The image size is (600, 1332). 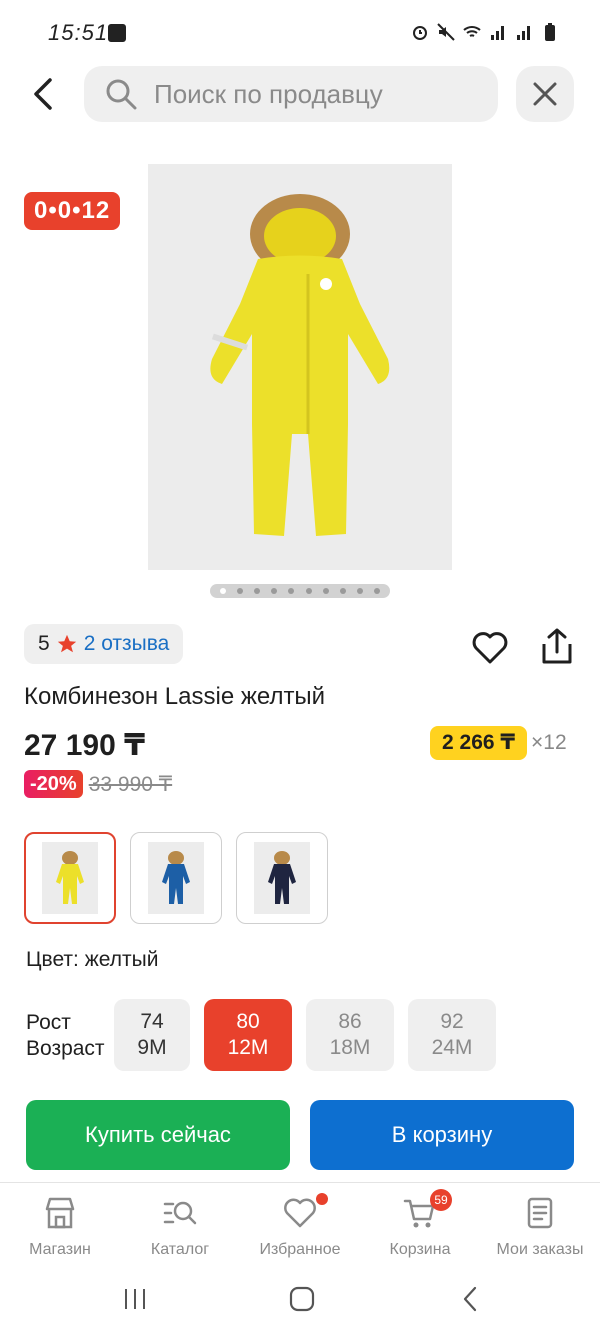 I want to click on installment-promo-badge: 0•0•12, so click(x=72, y=211).